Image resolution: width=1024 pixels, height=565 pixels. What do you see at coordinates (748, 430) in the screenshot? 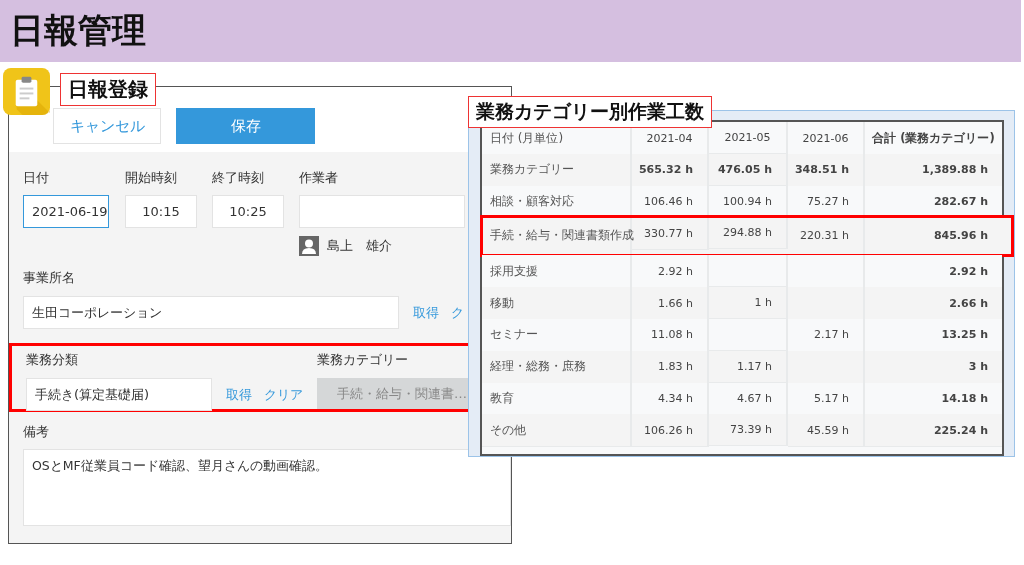
I see `table-cell: 73.39 h` at bounding box center [748, 430].